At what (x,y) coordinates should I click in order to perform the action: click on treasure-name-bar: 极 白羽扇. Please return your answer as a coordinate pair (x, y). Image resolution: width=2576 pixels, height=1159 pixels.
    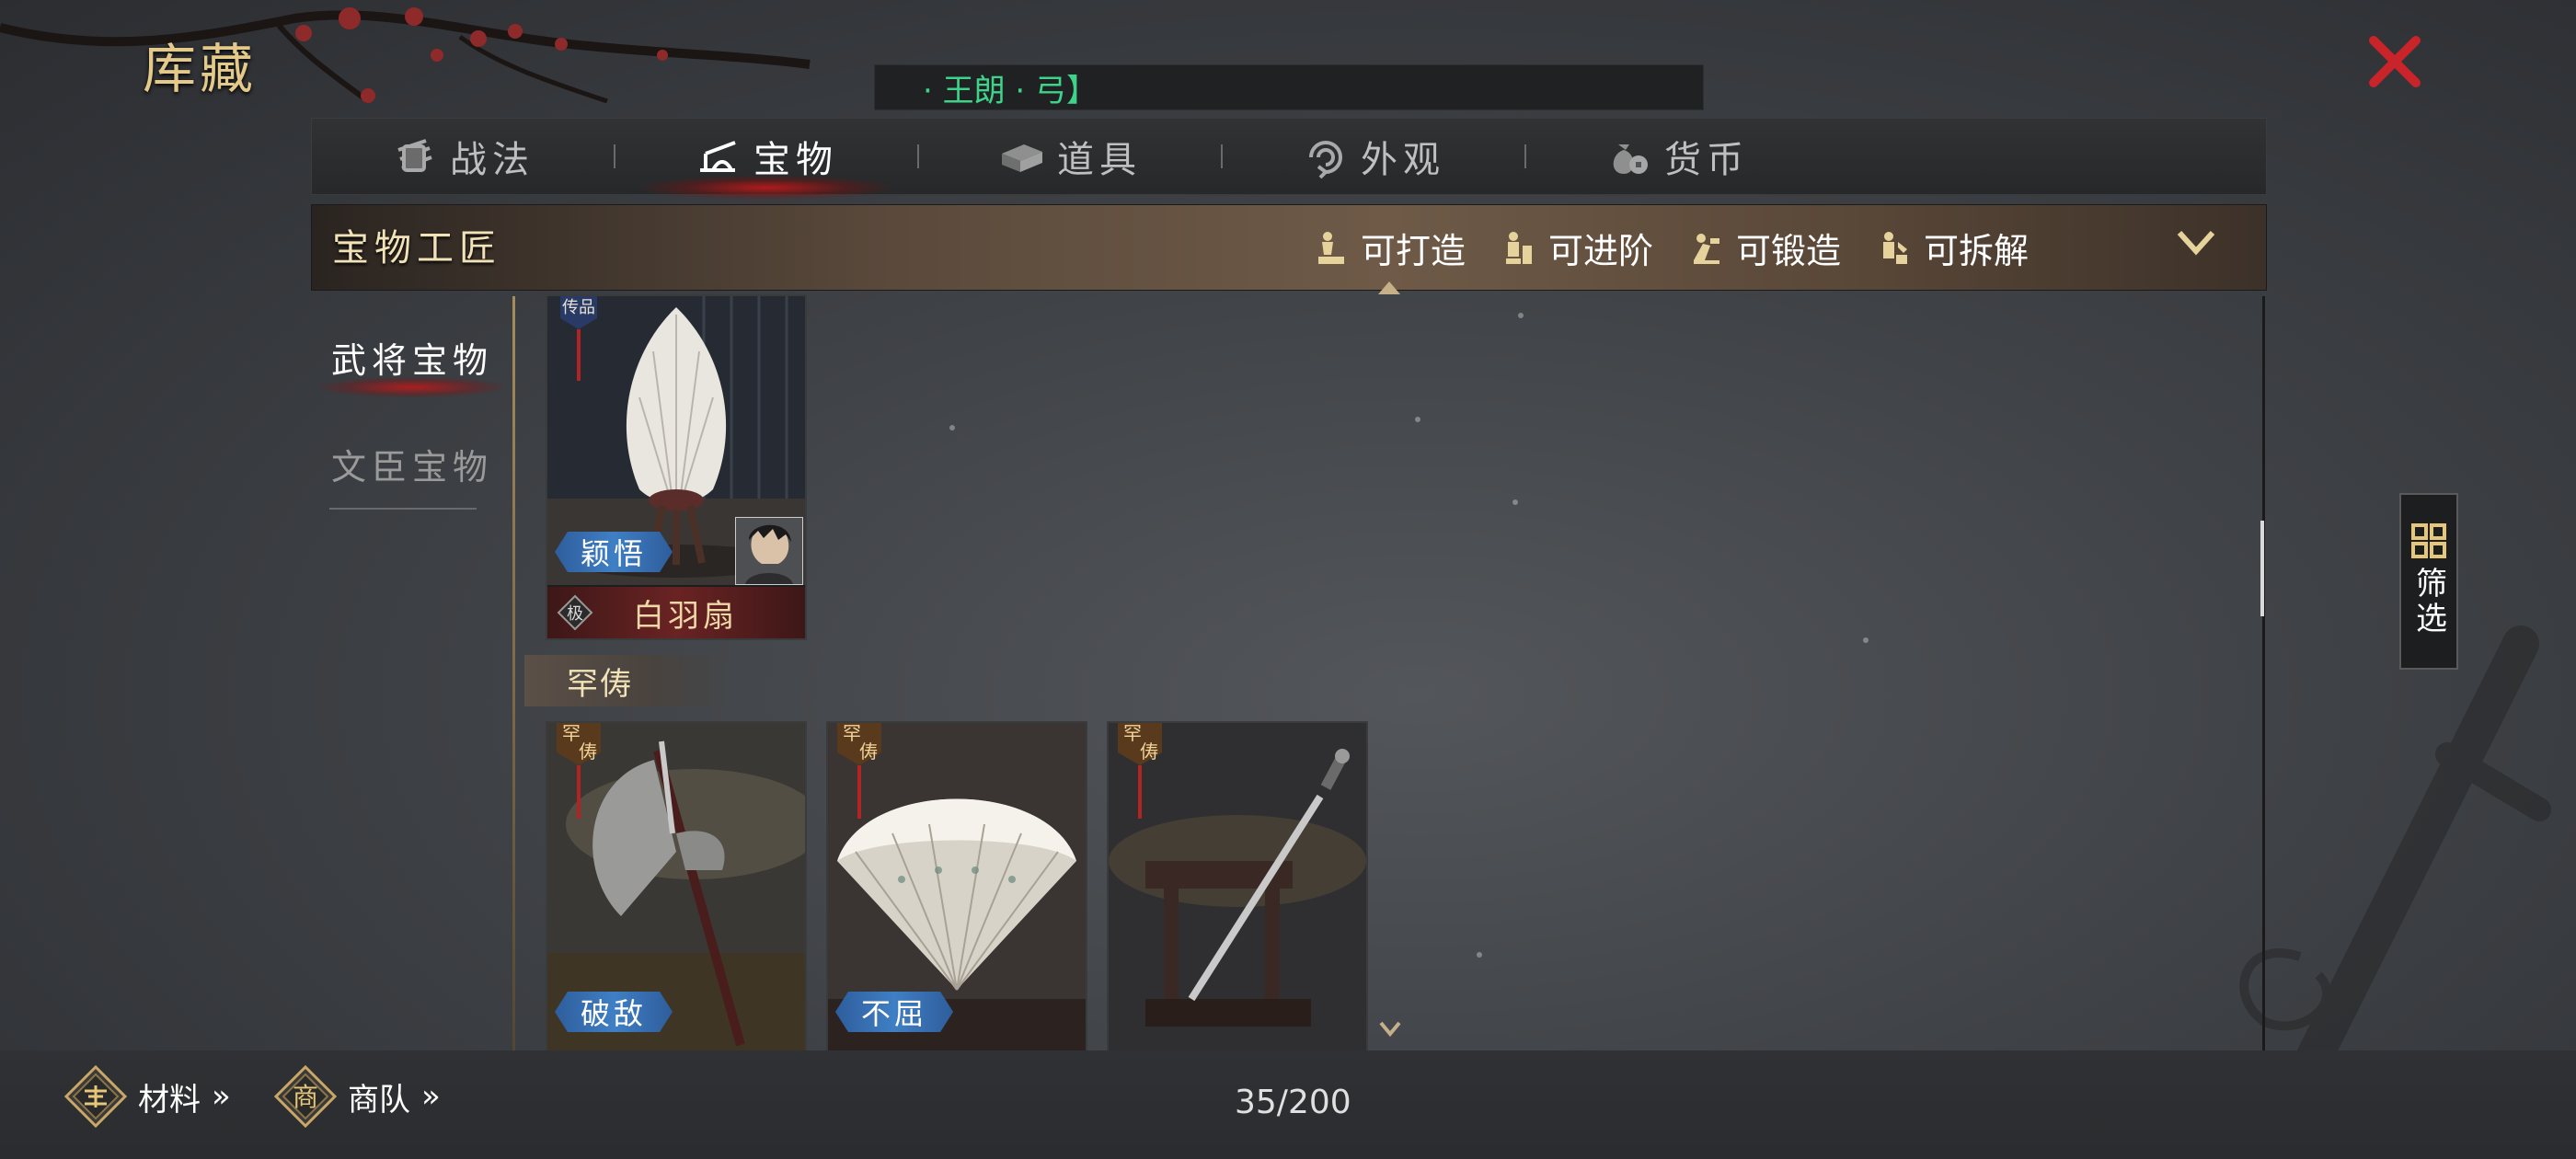
    Looking at the image, I should click on (676, 612).